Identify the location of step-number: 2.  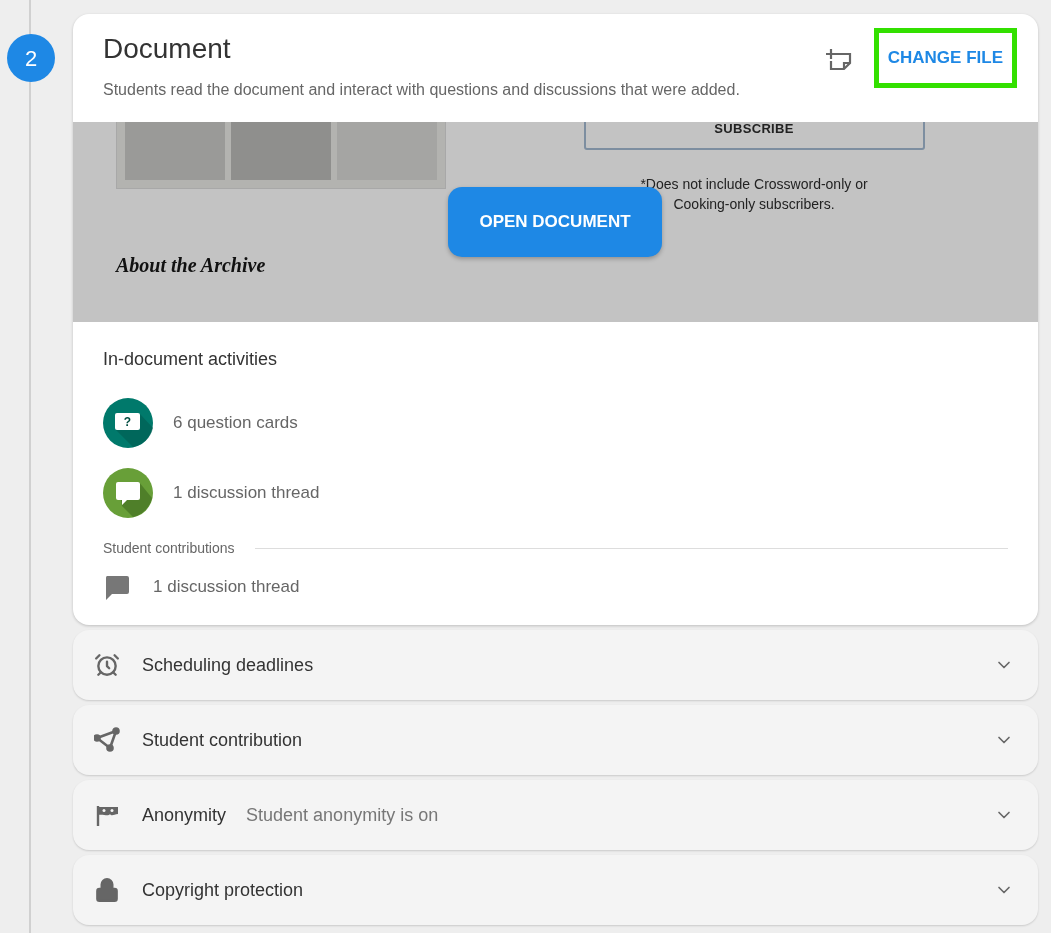
(31, 58).